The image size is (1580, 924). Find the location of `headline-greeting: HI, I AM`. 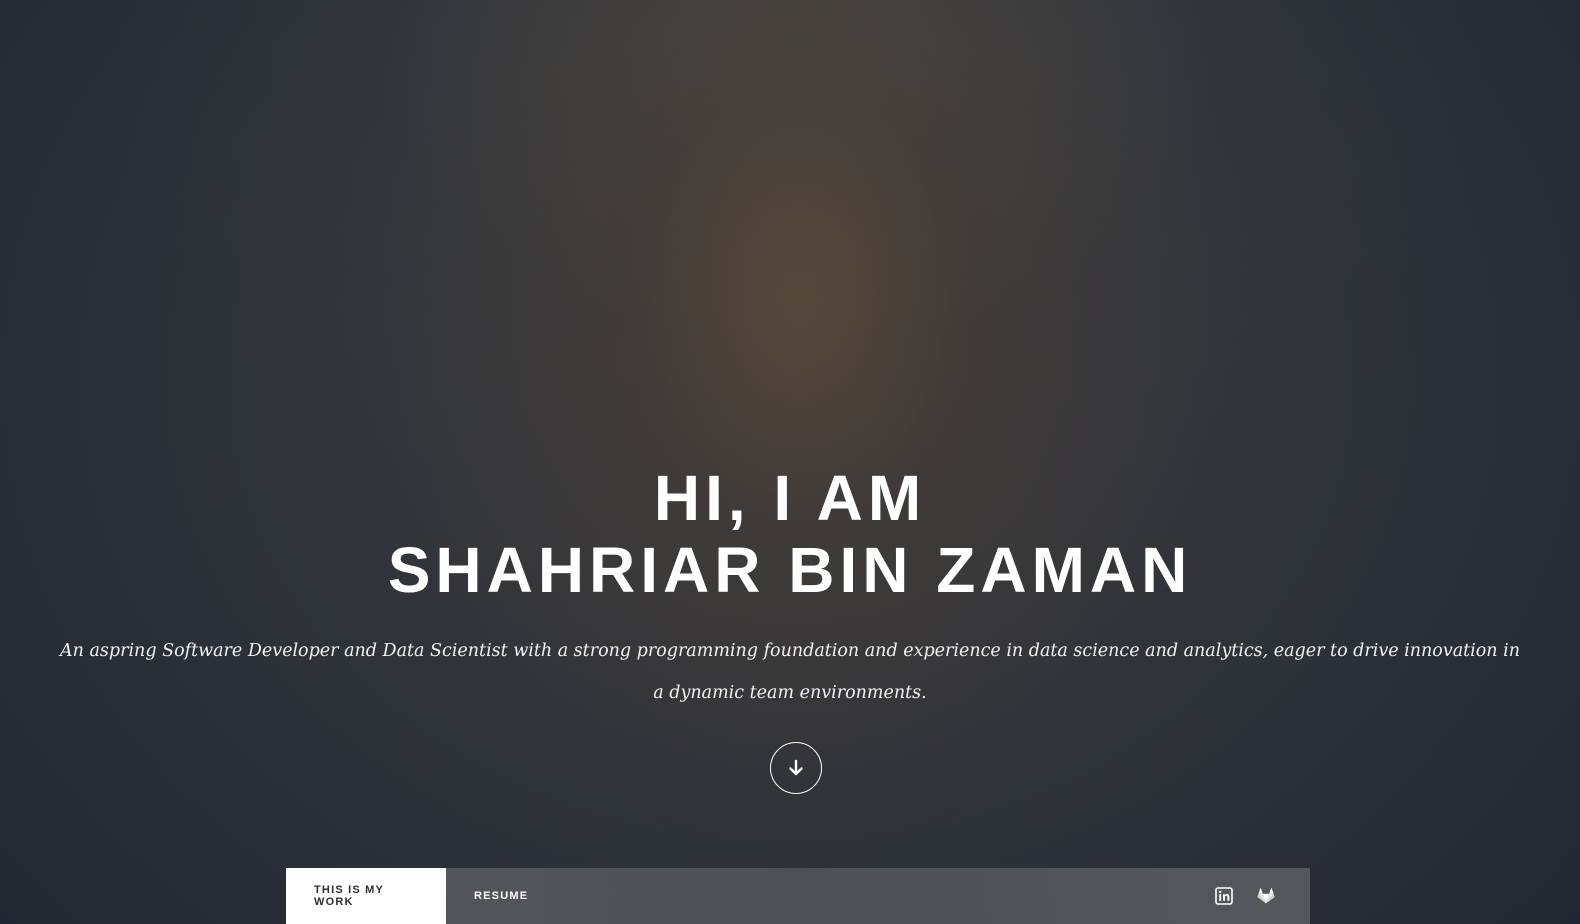

headline-greeting: HI, I AM is located at coordinates (790, 498).